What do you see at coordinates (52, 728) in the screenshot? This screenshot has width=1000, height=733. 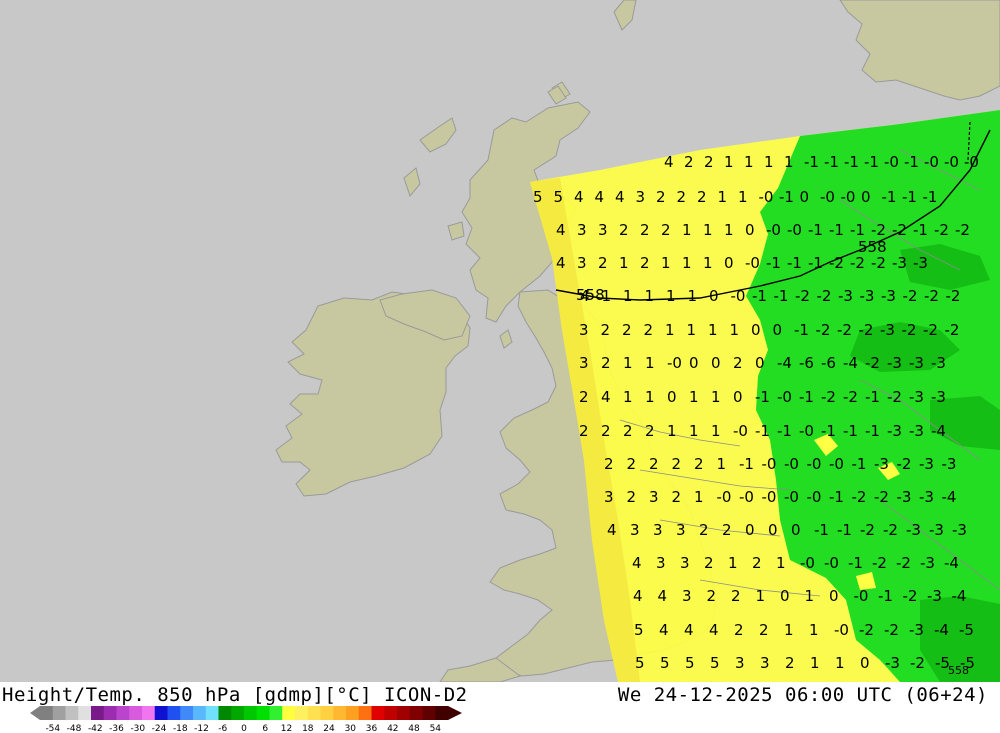 I see `legend-tick-label: -54` at bounding box center [52, 728].